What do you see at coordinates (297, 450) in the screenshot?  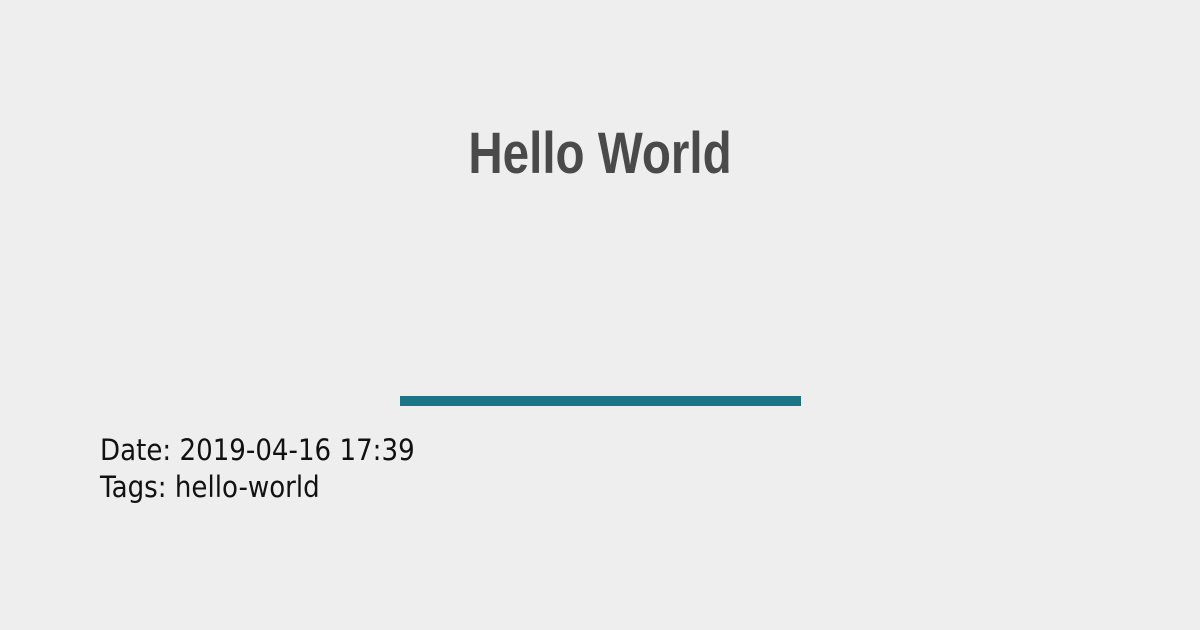 I see `date-value: 2019-04-16 17:39` at bounding box center [297, 450].